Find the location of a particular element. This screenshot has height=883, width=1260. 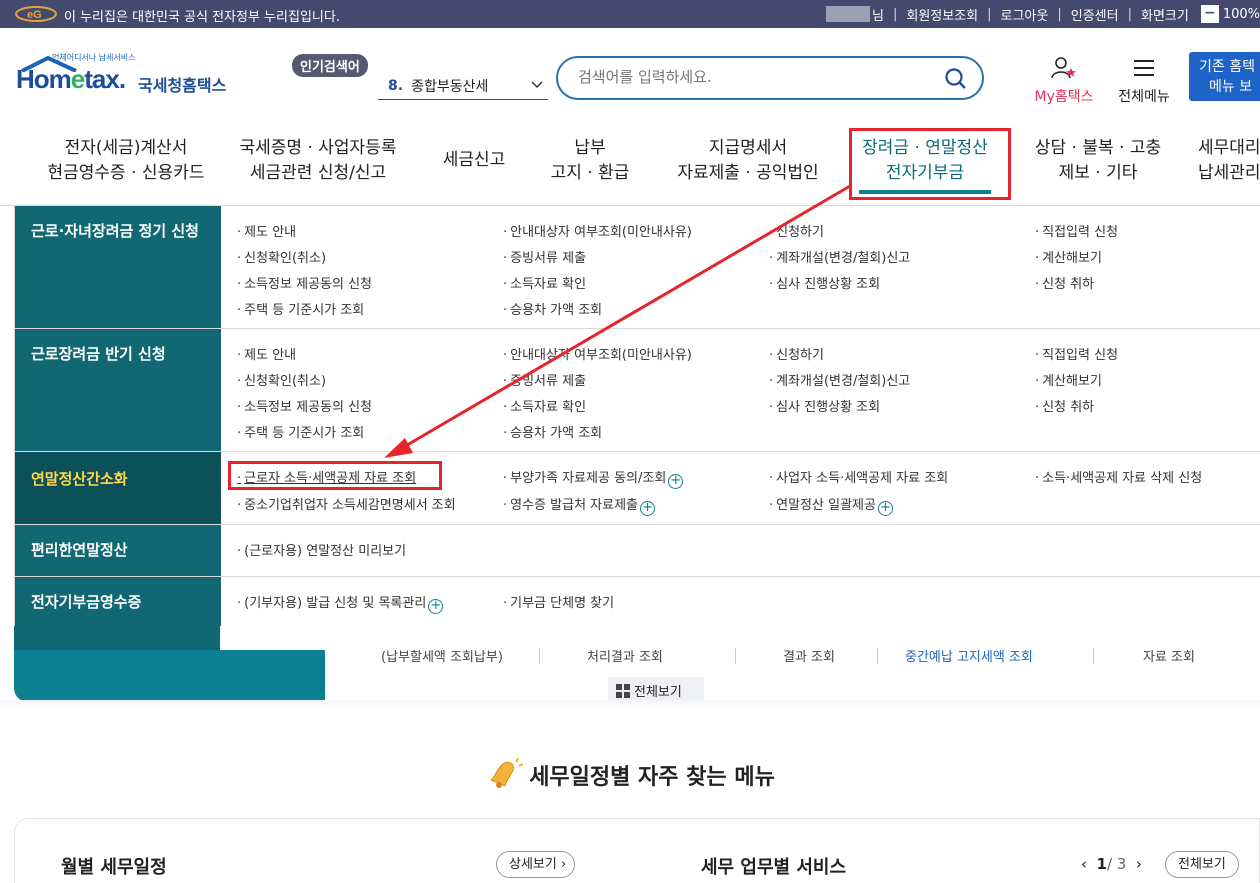

mega-category-yearend: 연말정산간소화 is located at coordinates (118, 488).